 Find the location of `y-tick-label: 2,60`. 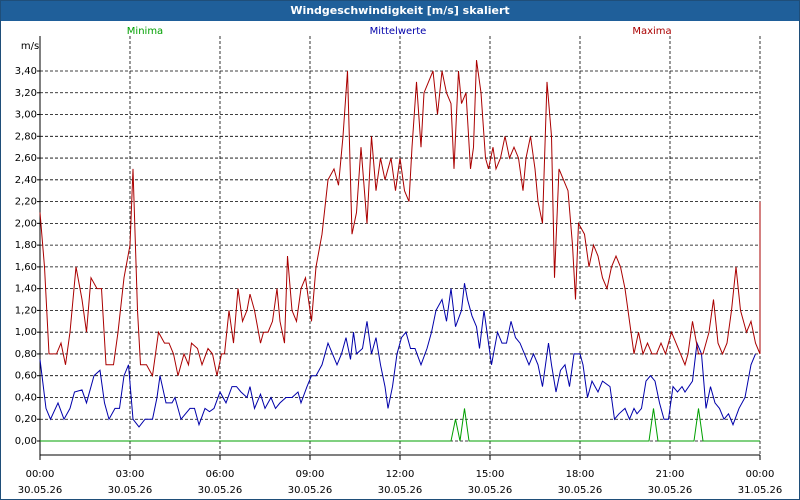

y-tick-label: 2,60 is located at coordinates (26, 158).